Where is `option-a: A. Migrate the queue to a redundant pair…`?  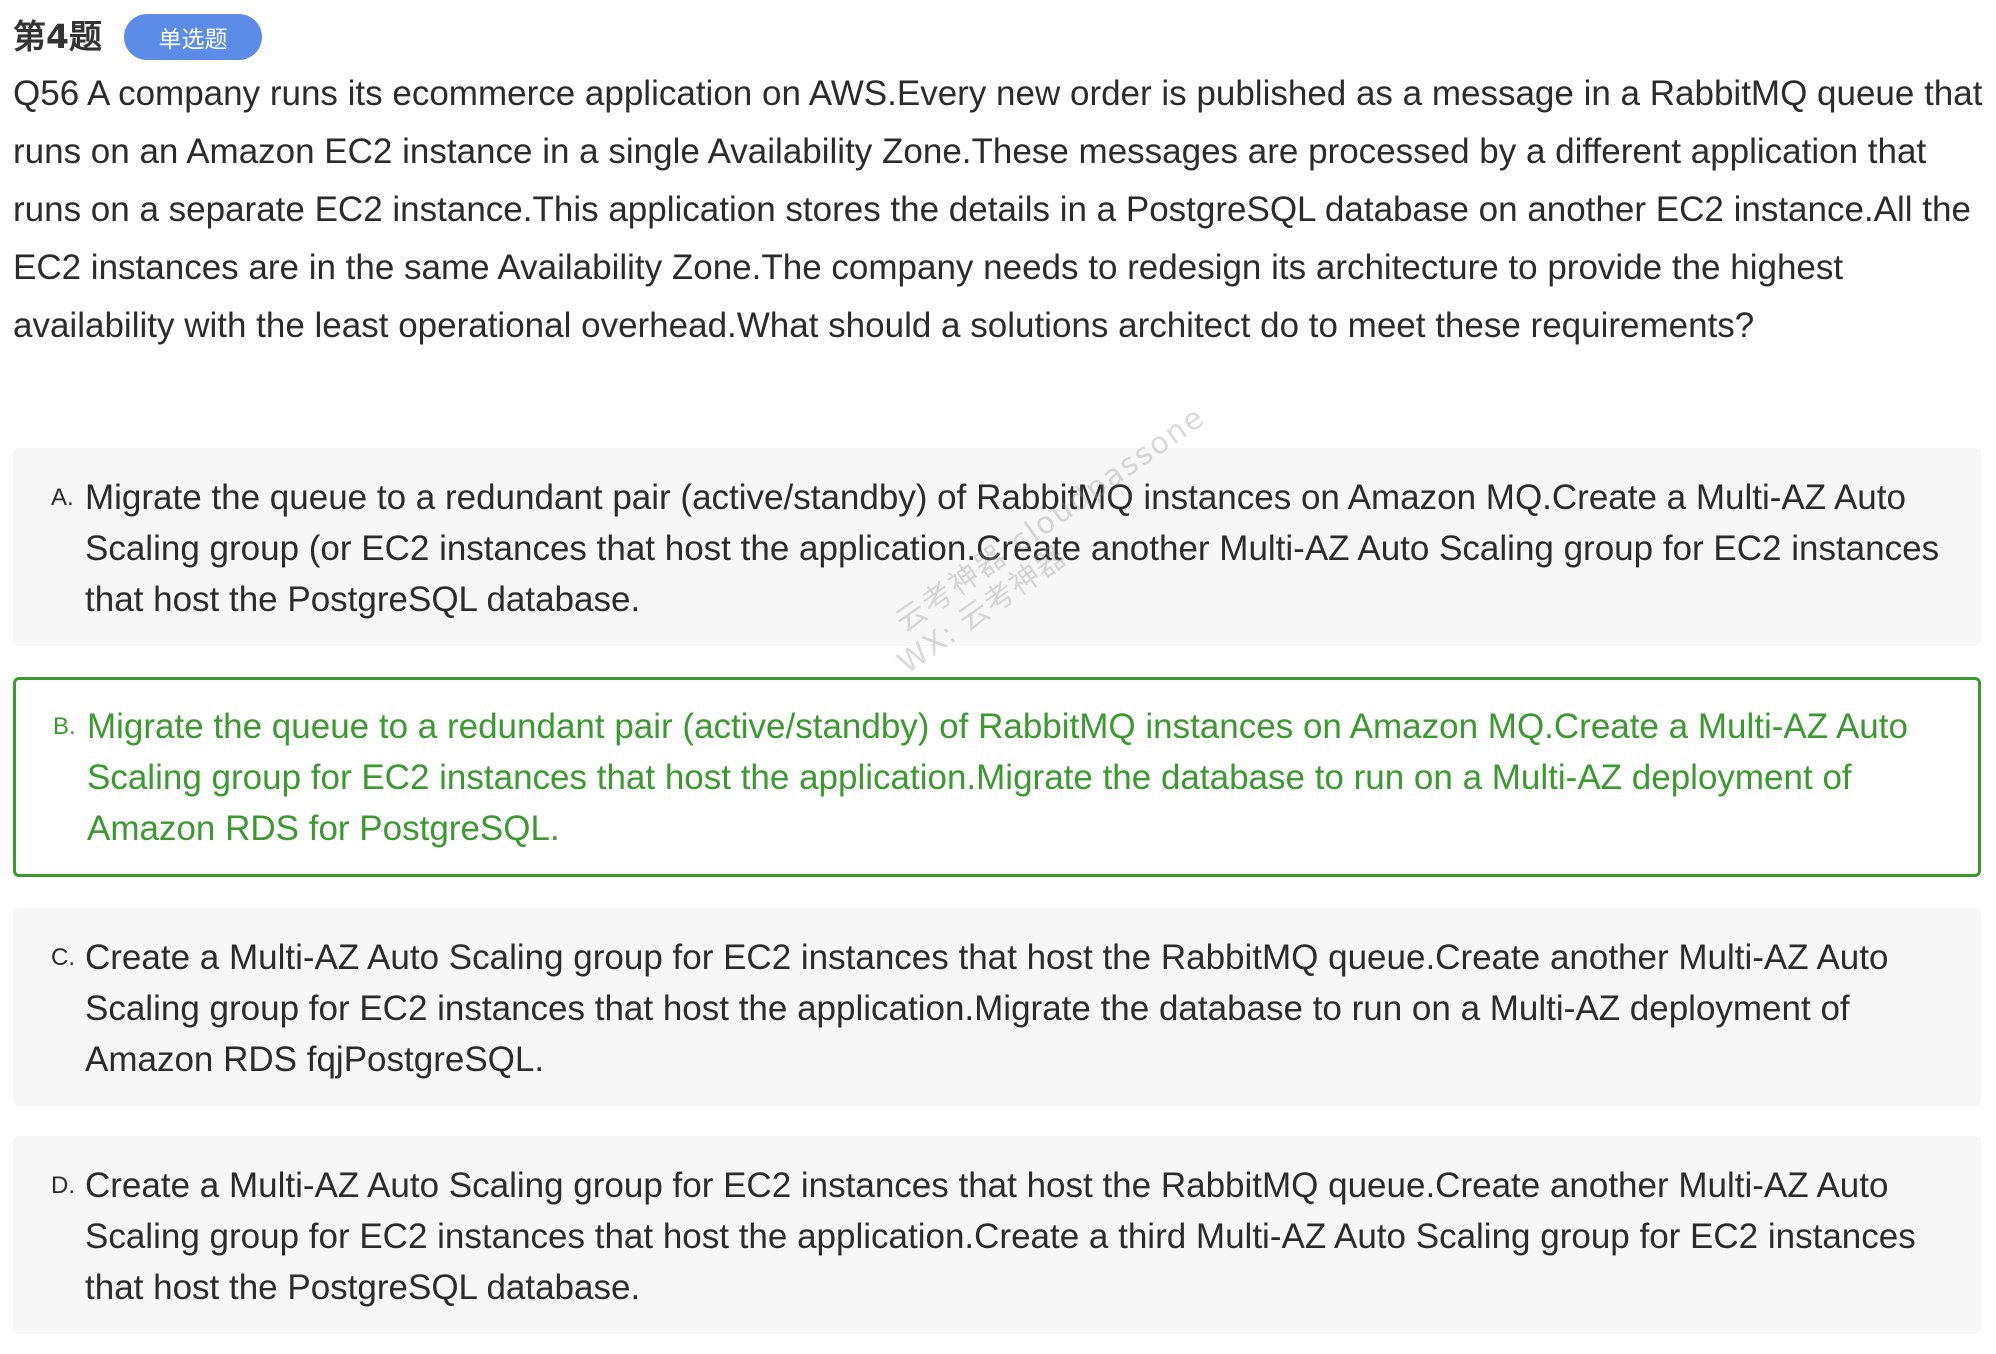
option-a: A. Migrate the queue to a redundant pair… is located at coordinates (997, 547).